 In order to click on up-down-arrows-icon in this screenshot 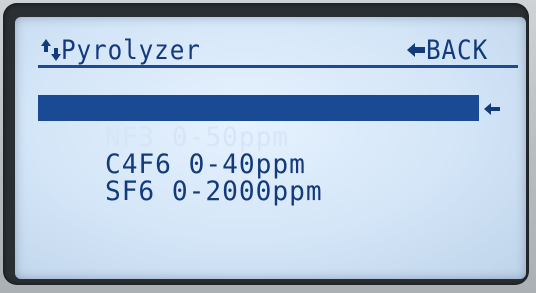, I will do `click(51, 50)`.